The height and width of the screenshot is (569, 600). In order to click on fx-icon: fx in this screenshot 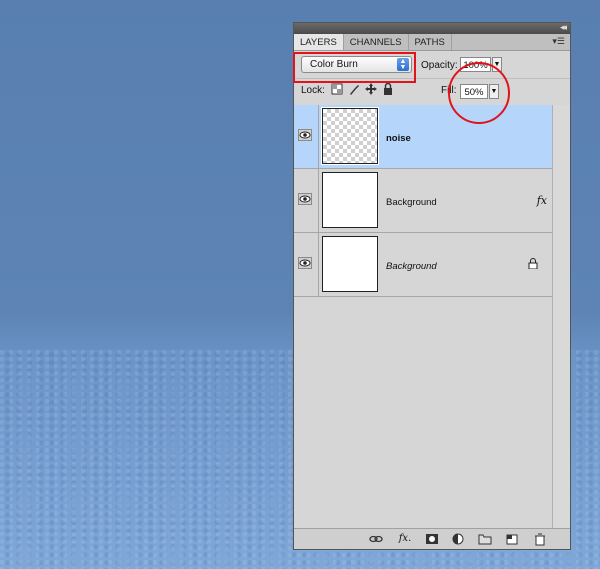, I will do `click(542, 200)`.